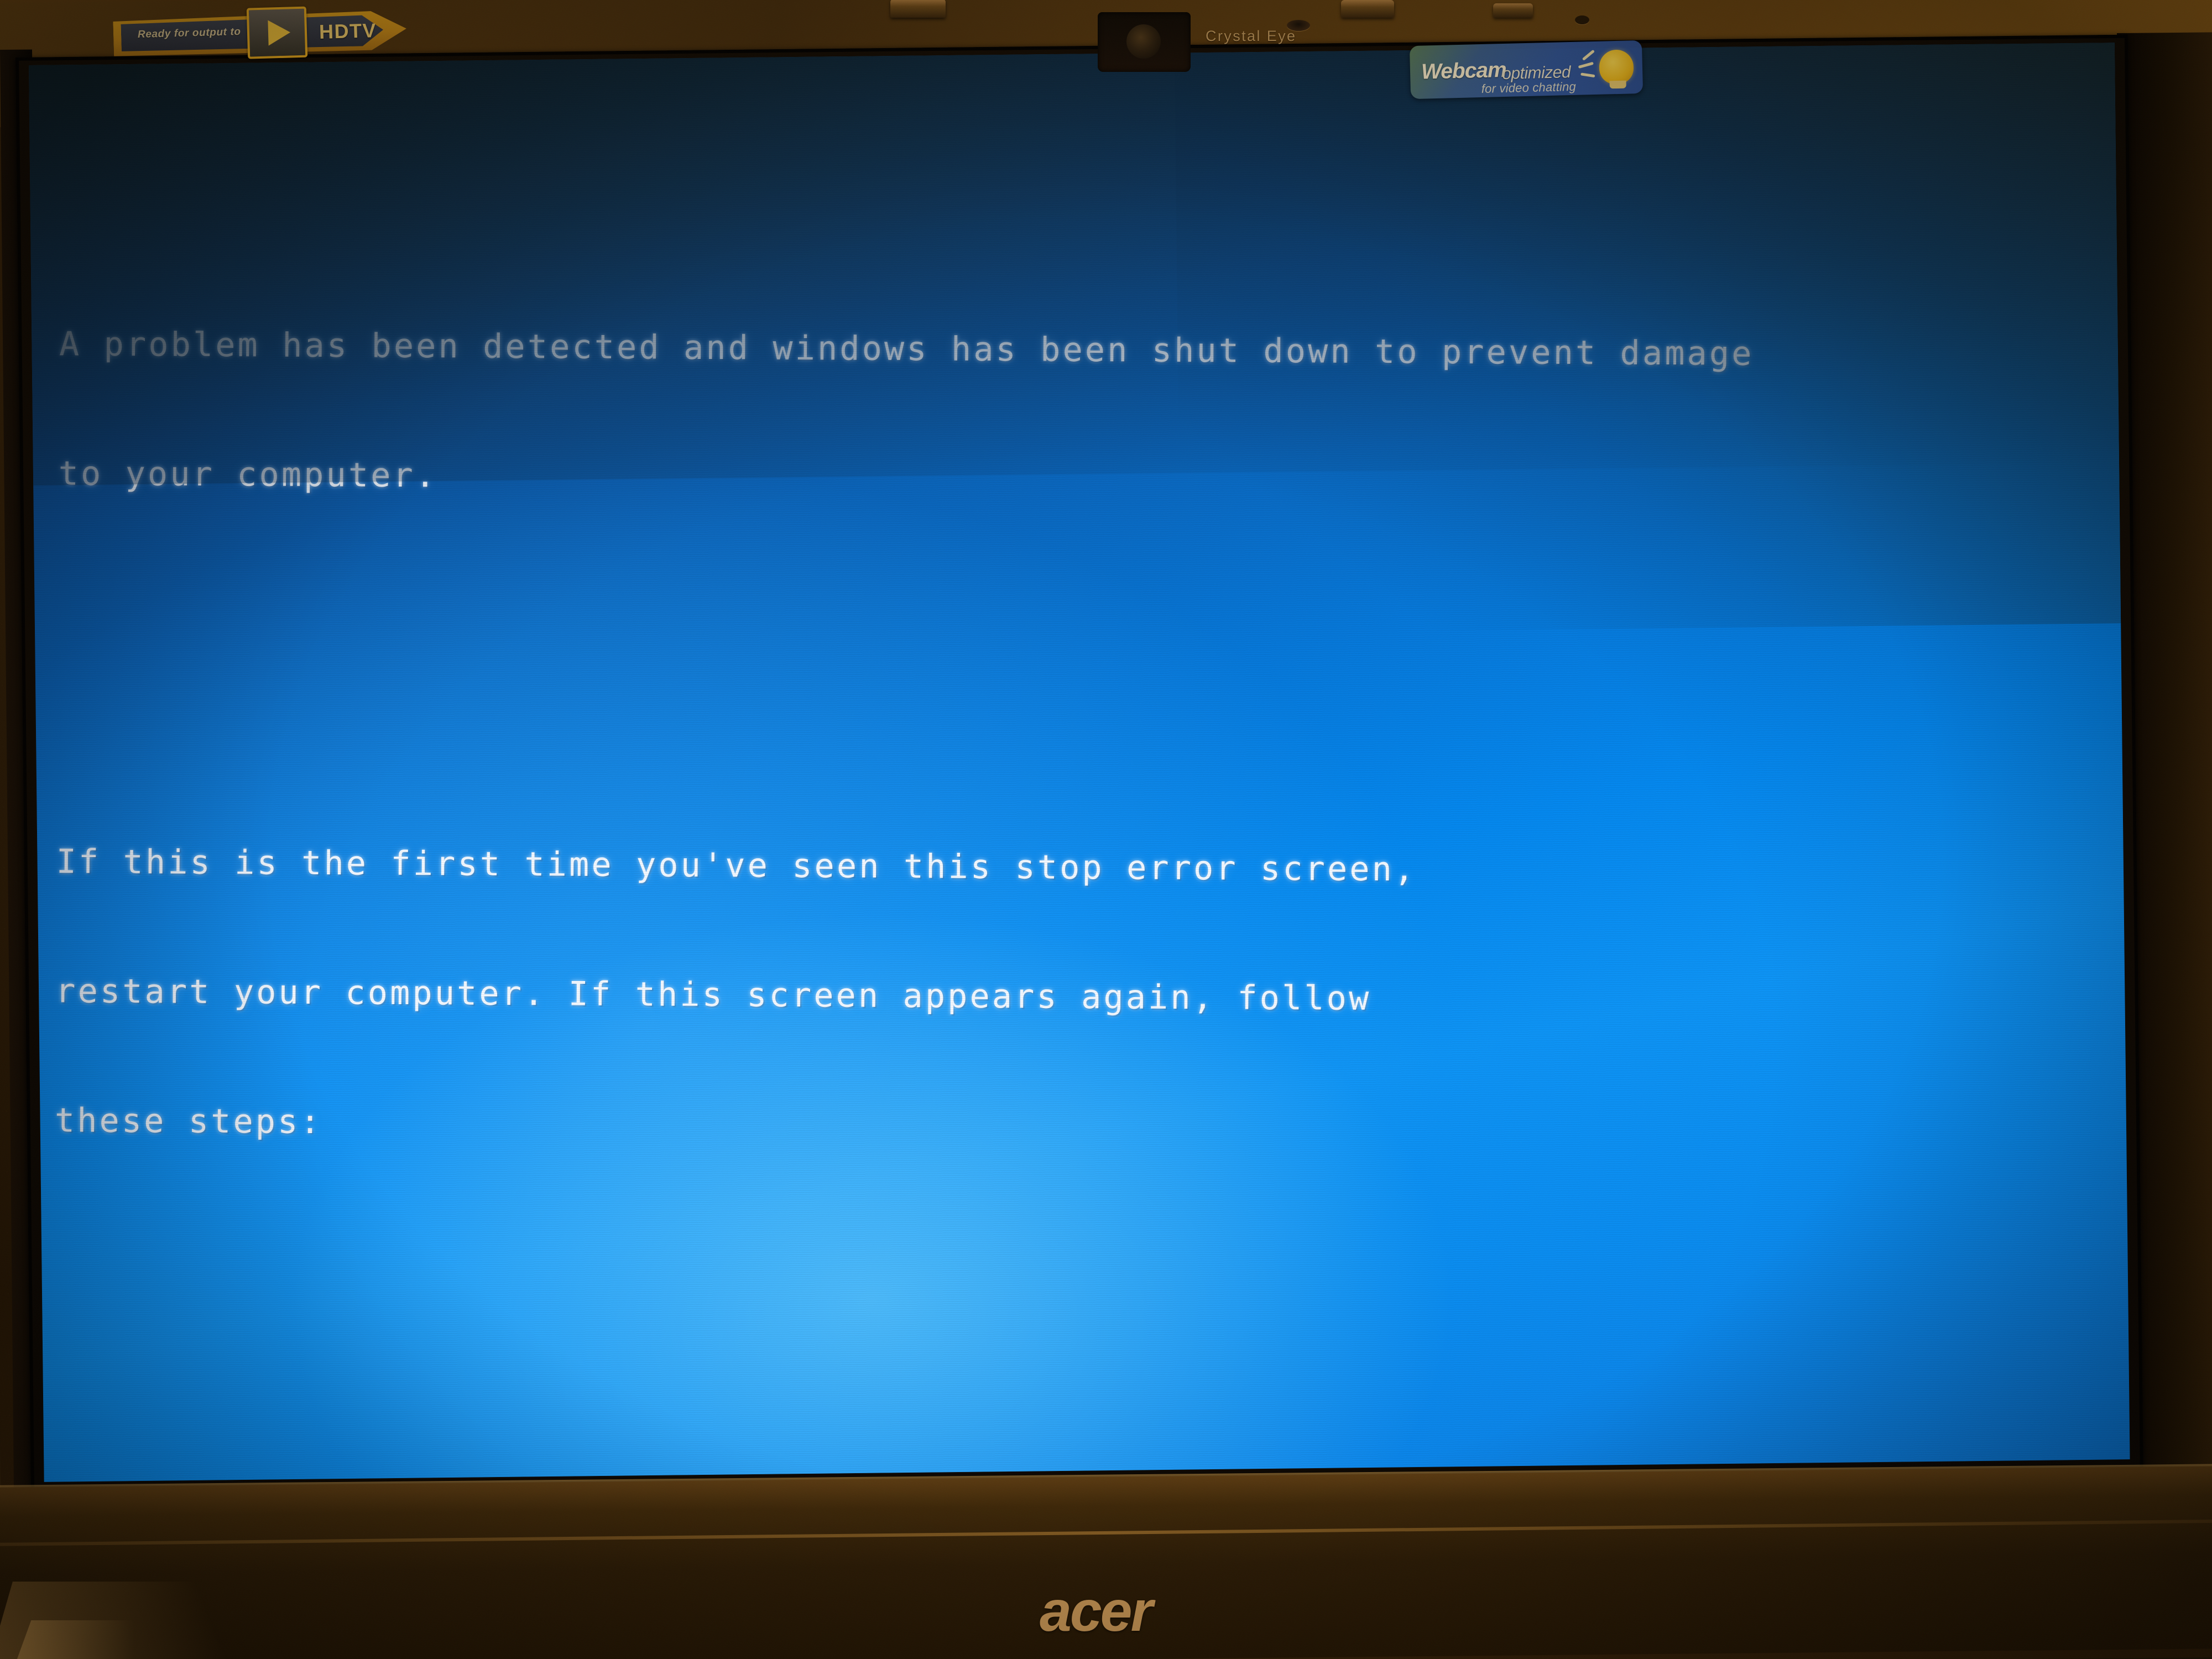 The height and width of the screenshot is (1659, 2212). What do you see at coordinates (1527, 70) in the screenshot?
I see `webcam-optimized-sticker: Webcam optimized for video chatting` at bounding box center [1527, 70].